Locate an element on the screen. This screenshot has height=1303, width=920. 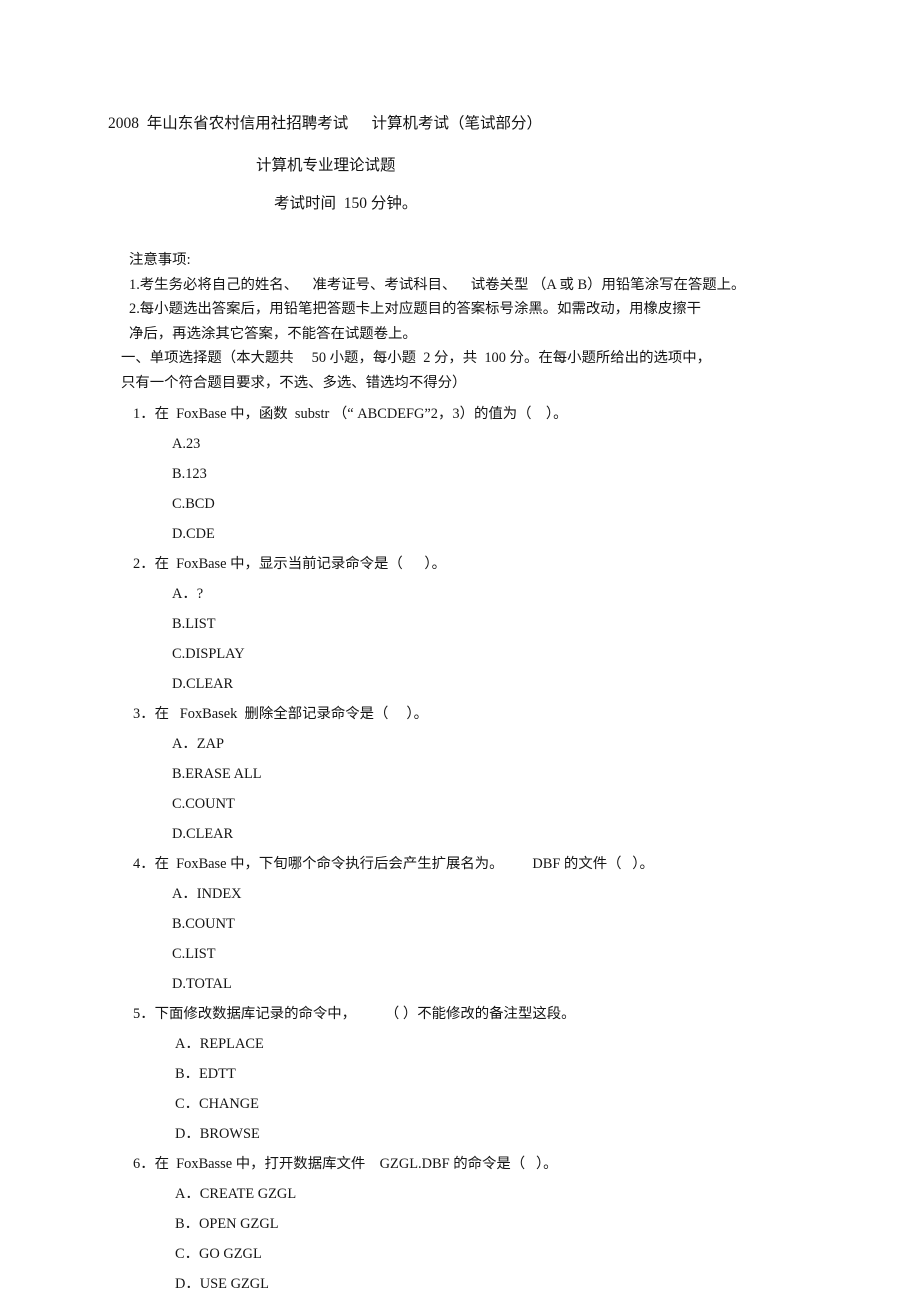
question-stem: 2．在 FoxBase 中，显示当前记录命令是（ ）。 is located at coordinates (289, 564).